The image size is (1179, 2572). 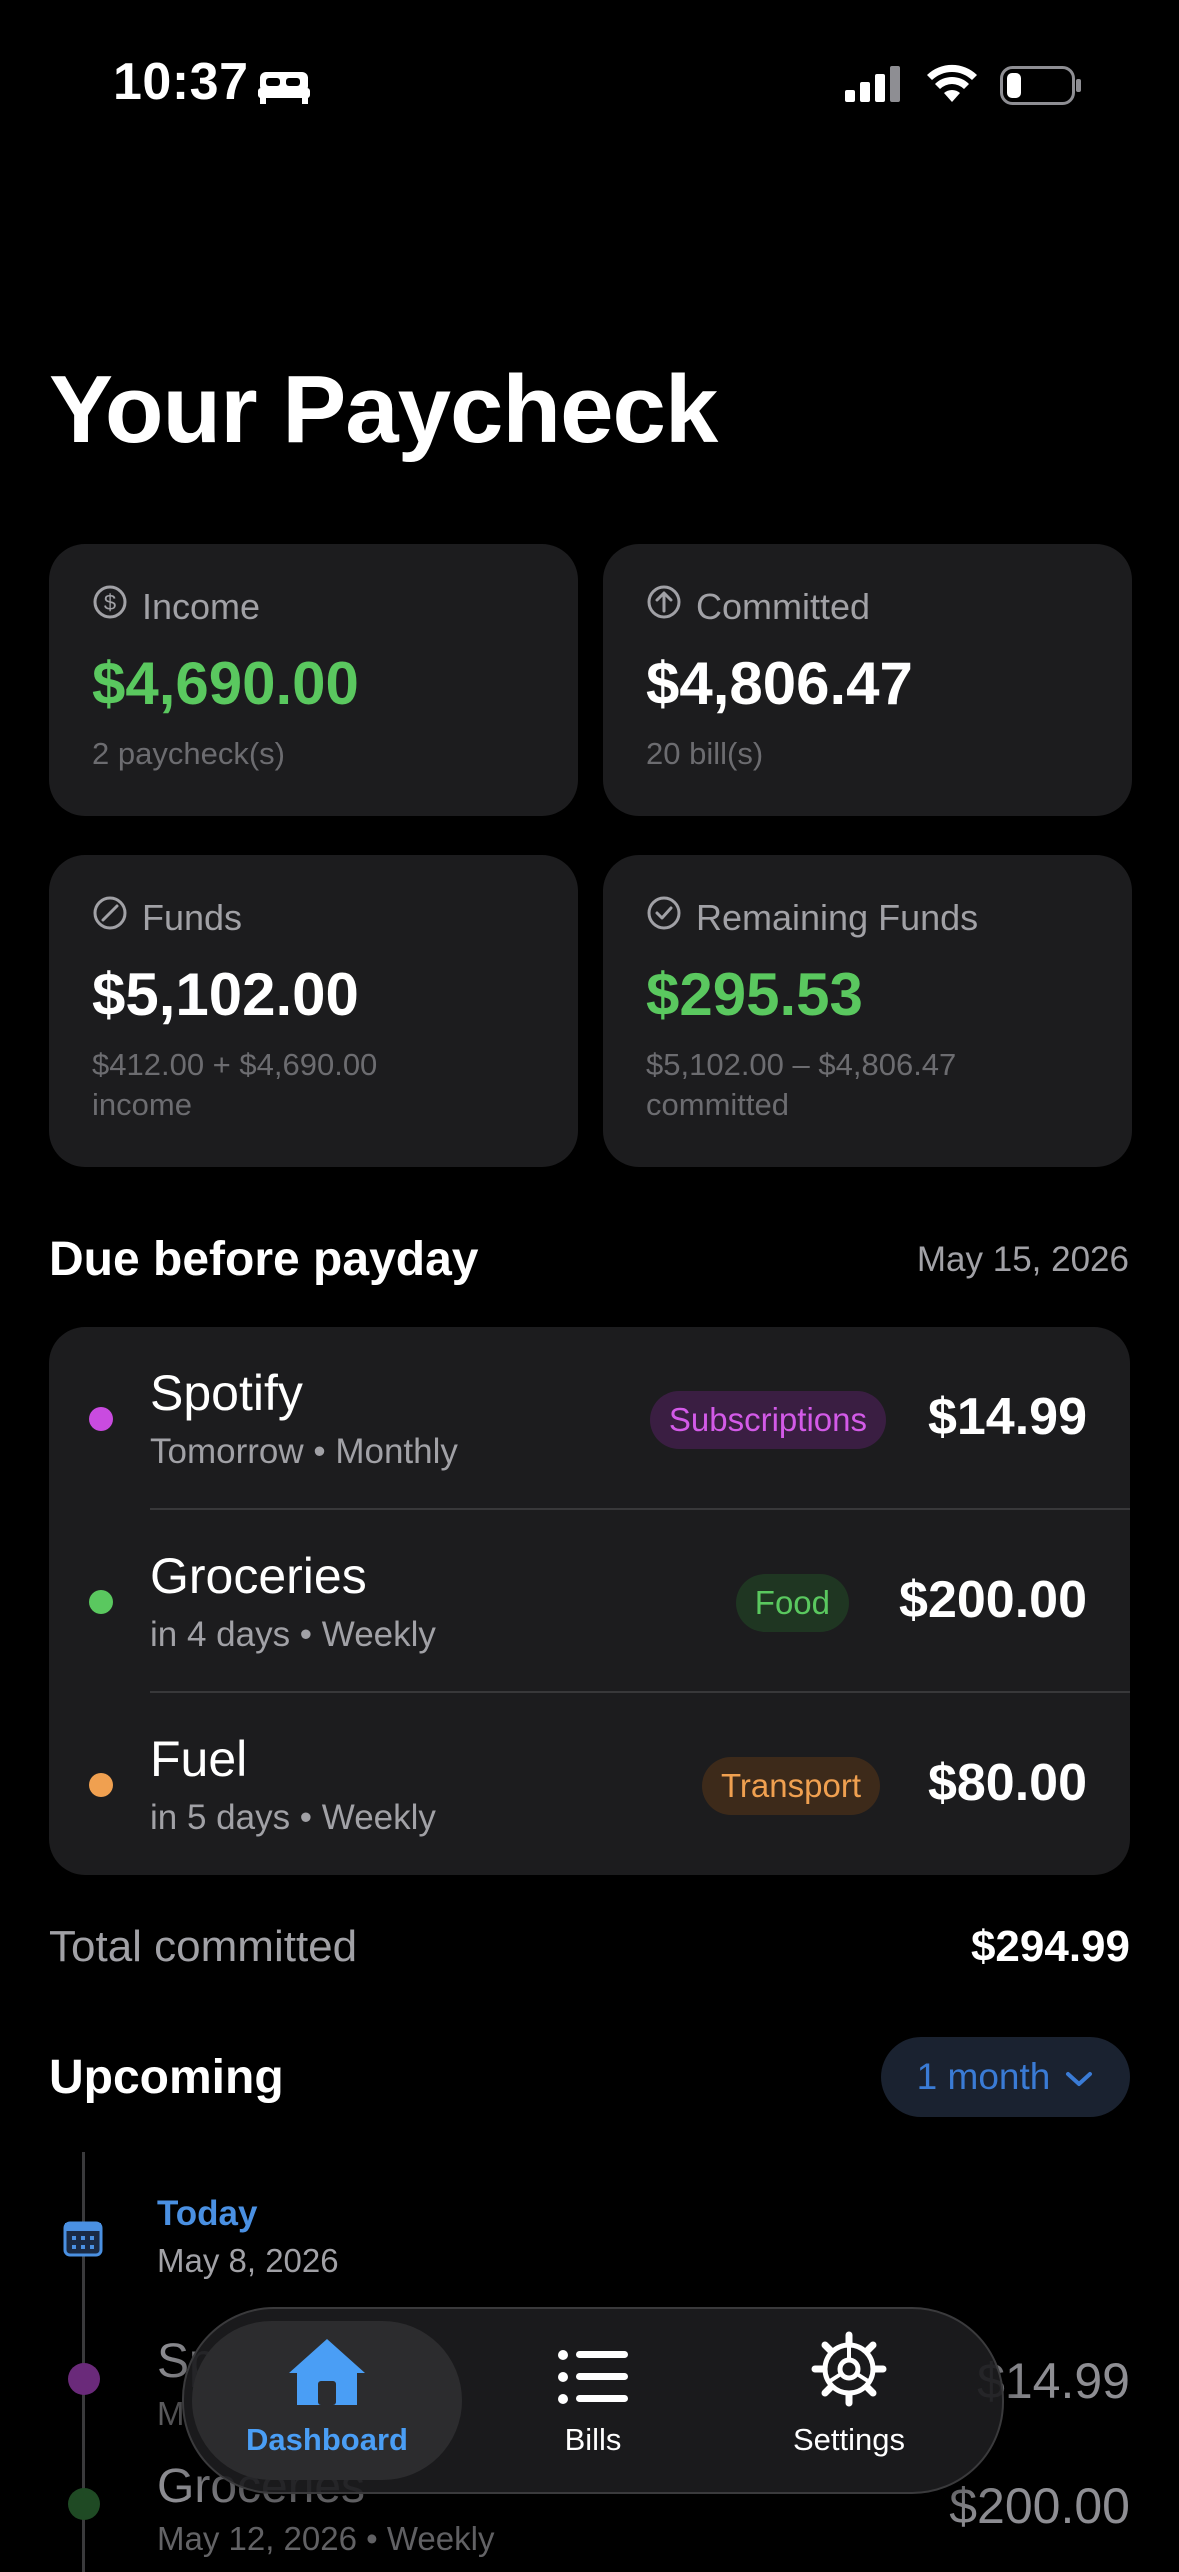 I want to click on bill-name: Fuel, so click(x=199, y=1759).